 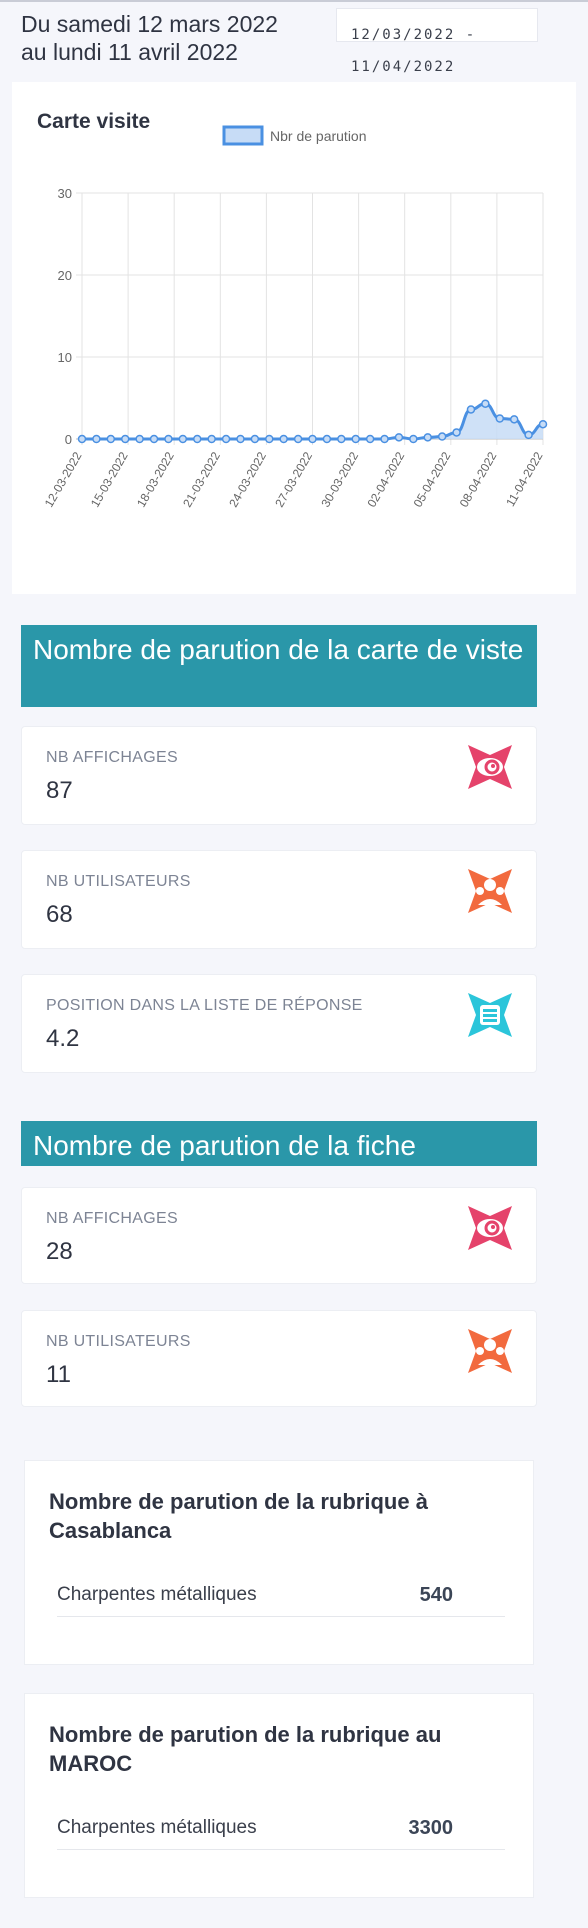 I want to click on rubrique-row: Charpentes métalliques 540, so click(x=281, y=1597).